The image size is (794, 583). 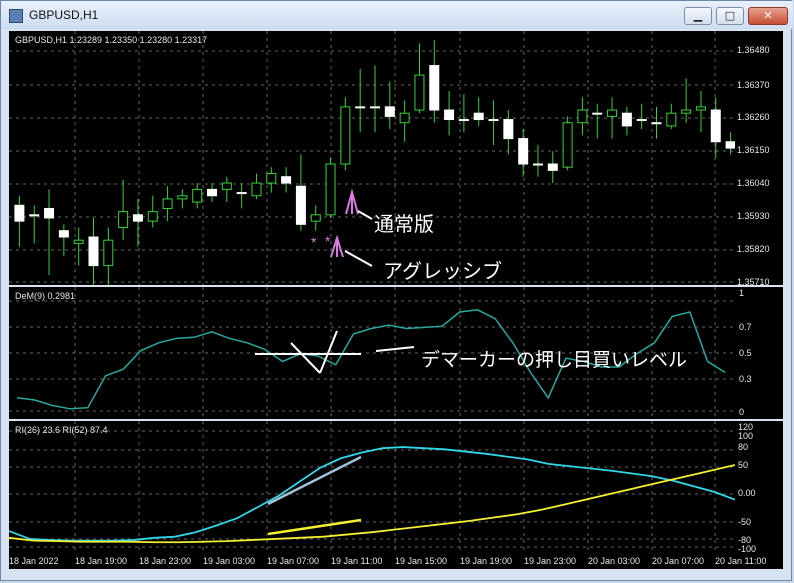 What do you see at coordinates (678, 561) in the screenshot?
I see `time-tick: 20 Jan 07:00` at bounding box center [678, 561].